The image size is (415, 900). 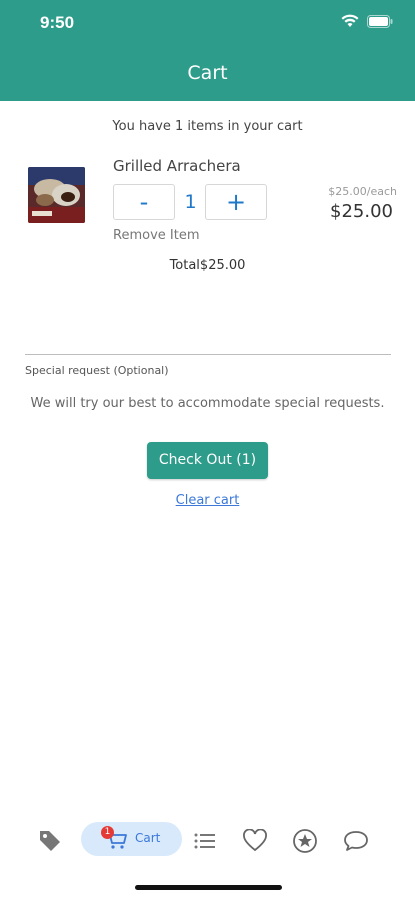 I want to click on quantity-value: 1, so click(x=190, y=202).